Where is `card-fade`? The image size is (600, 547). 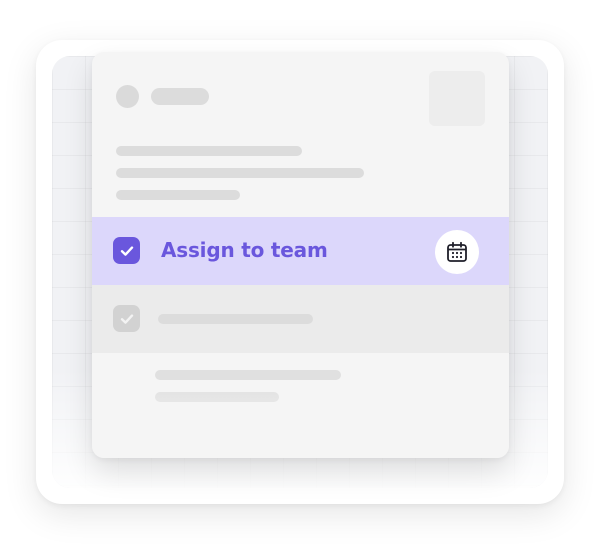
card-fade is located at coordinates (300, 423).